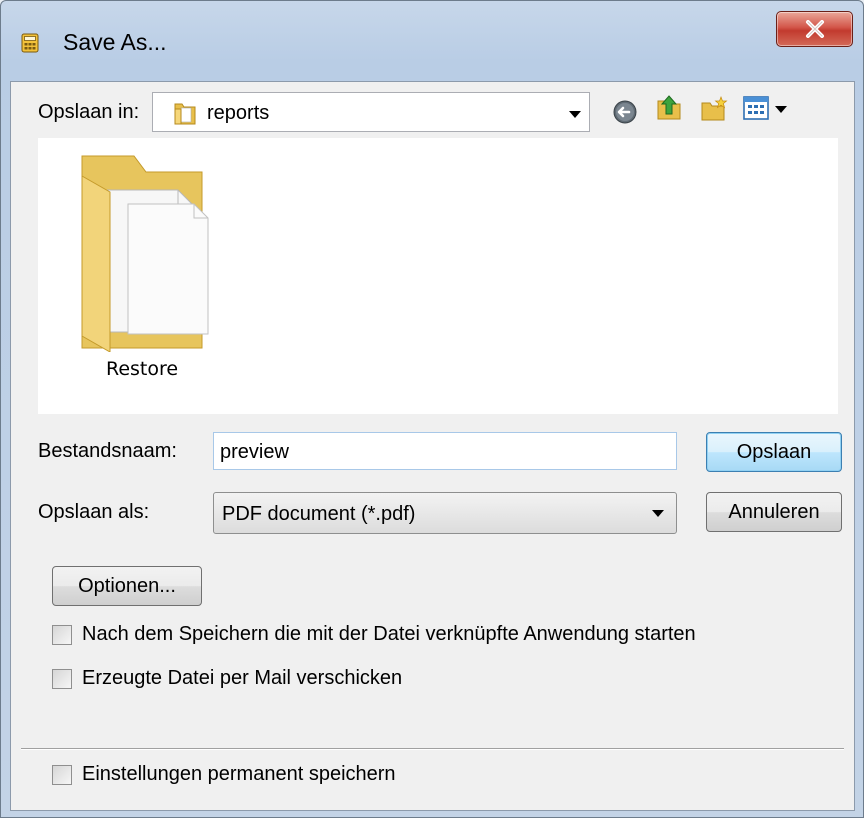 This screenshot has width=864, height=818. Describe the element at coordinates (625, 112) in the screenshot. I see `back-icon` at that location.